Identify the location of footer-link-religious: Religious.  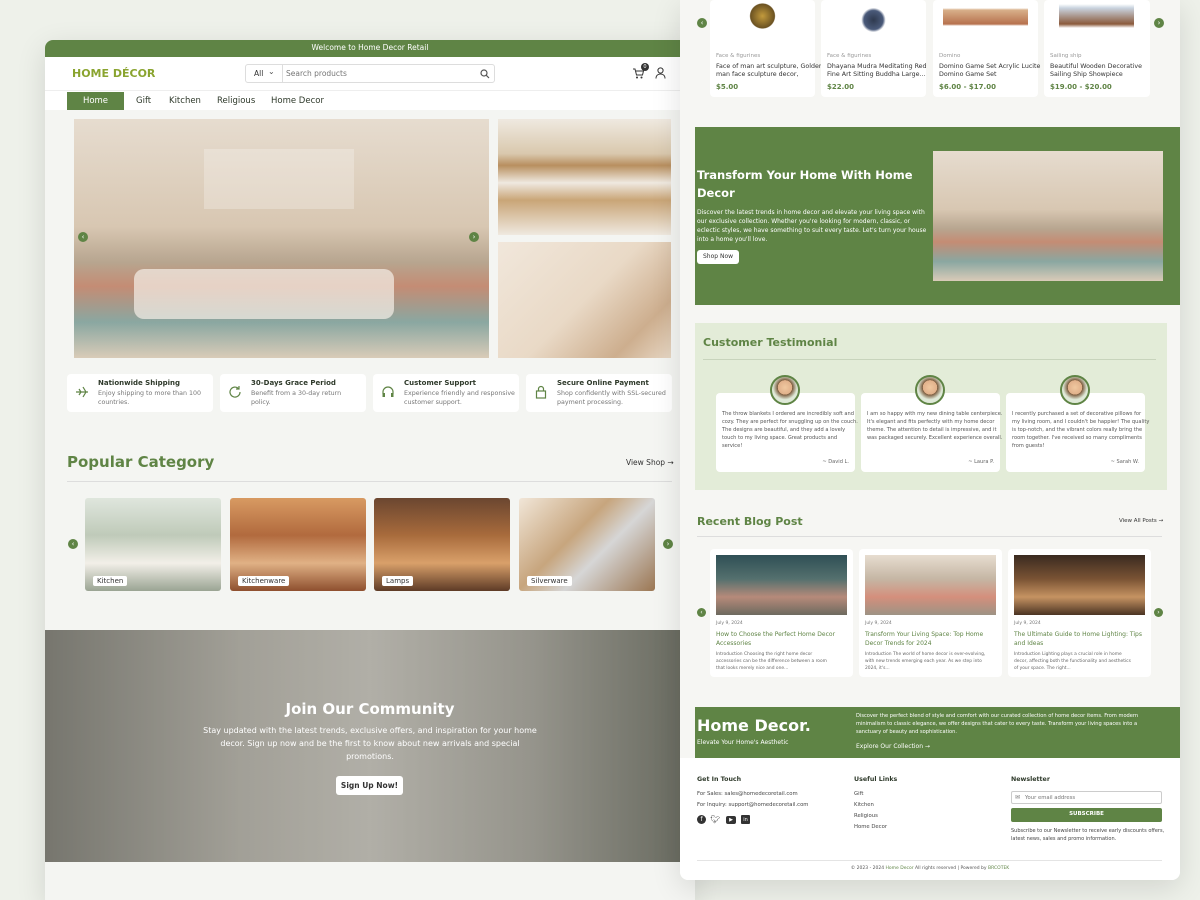
(866, 816).